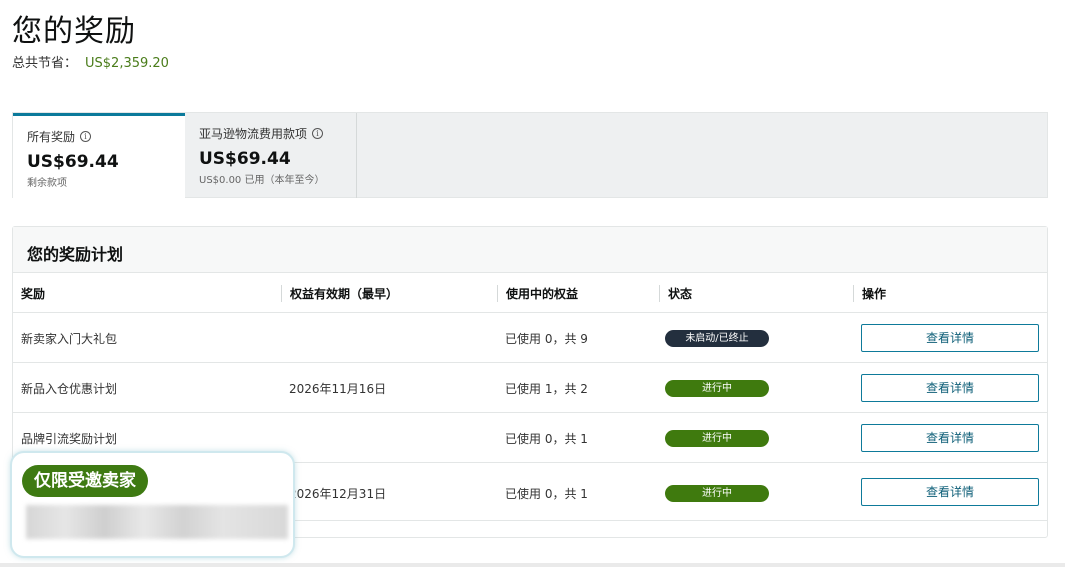 This screenshot has height=567, width=1065. I want to click on table-row: 新卖家入门大礼包 已使用 0，共 9 未启动/已终止 查看详情, so click(530, 338).